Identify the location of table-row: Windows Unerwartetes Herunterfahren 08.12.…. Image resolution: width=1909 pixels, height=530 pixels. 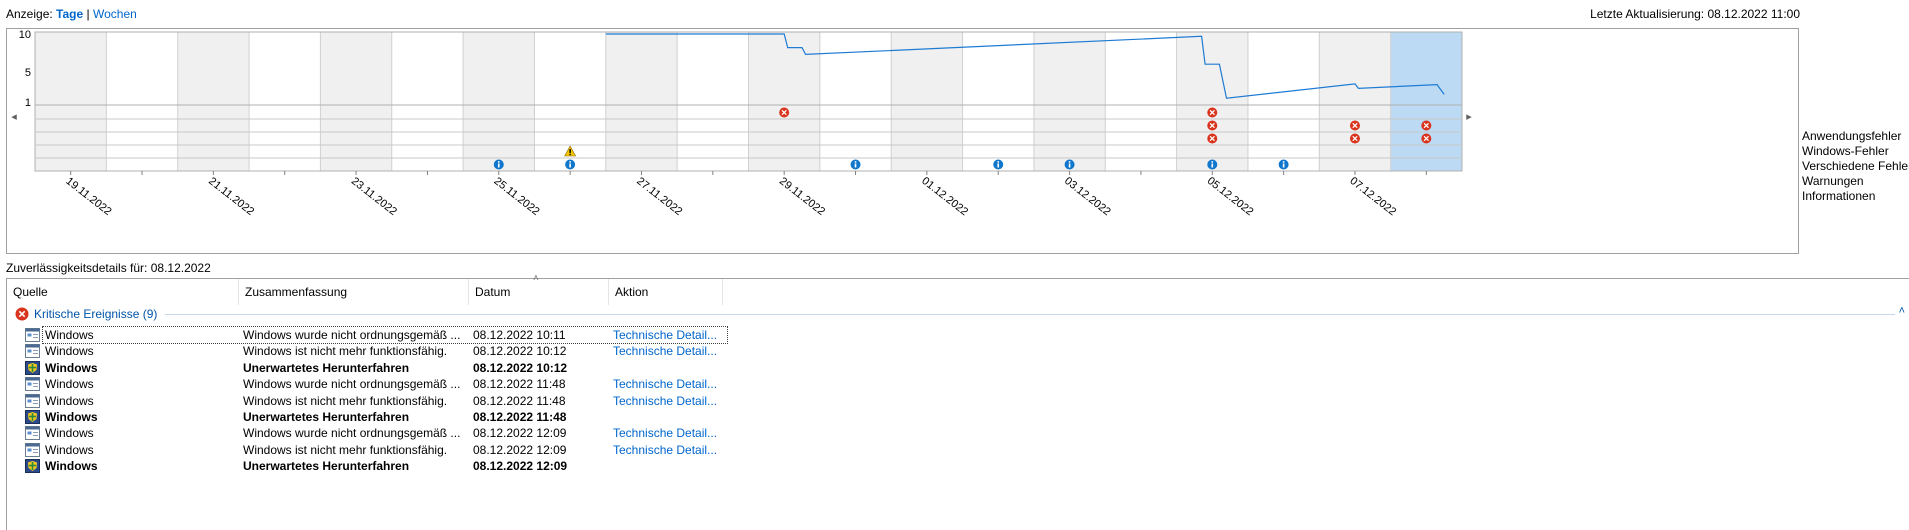
(957, 466).